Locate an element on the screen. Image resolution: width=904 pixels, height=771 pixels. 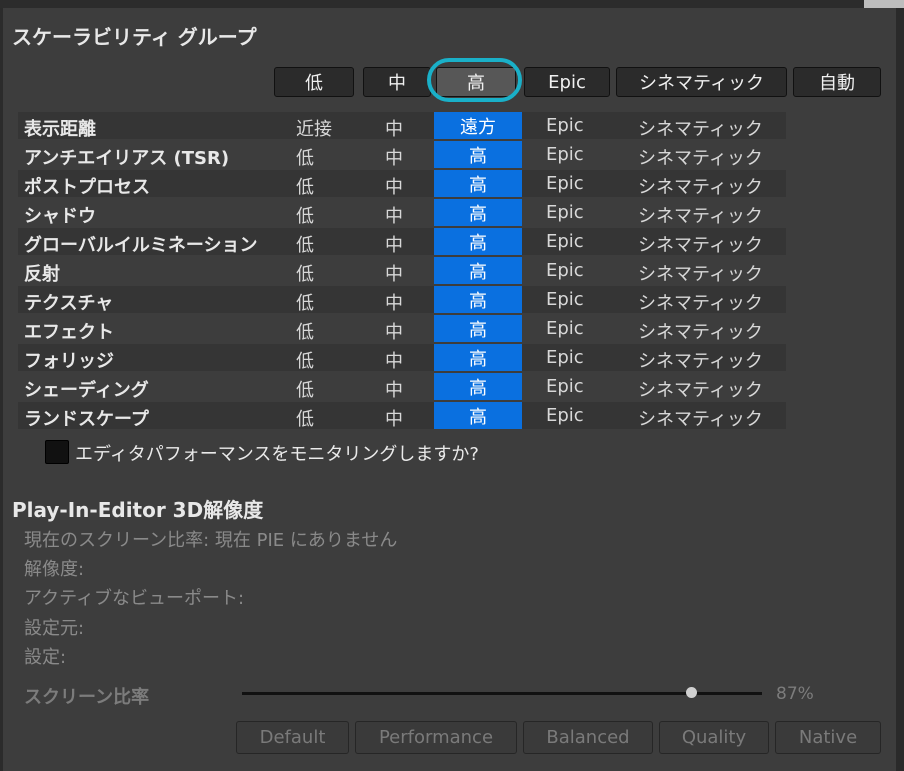
panel-left-edge is located at coordinates (1, 389).